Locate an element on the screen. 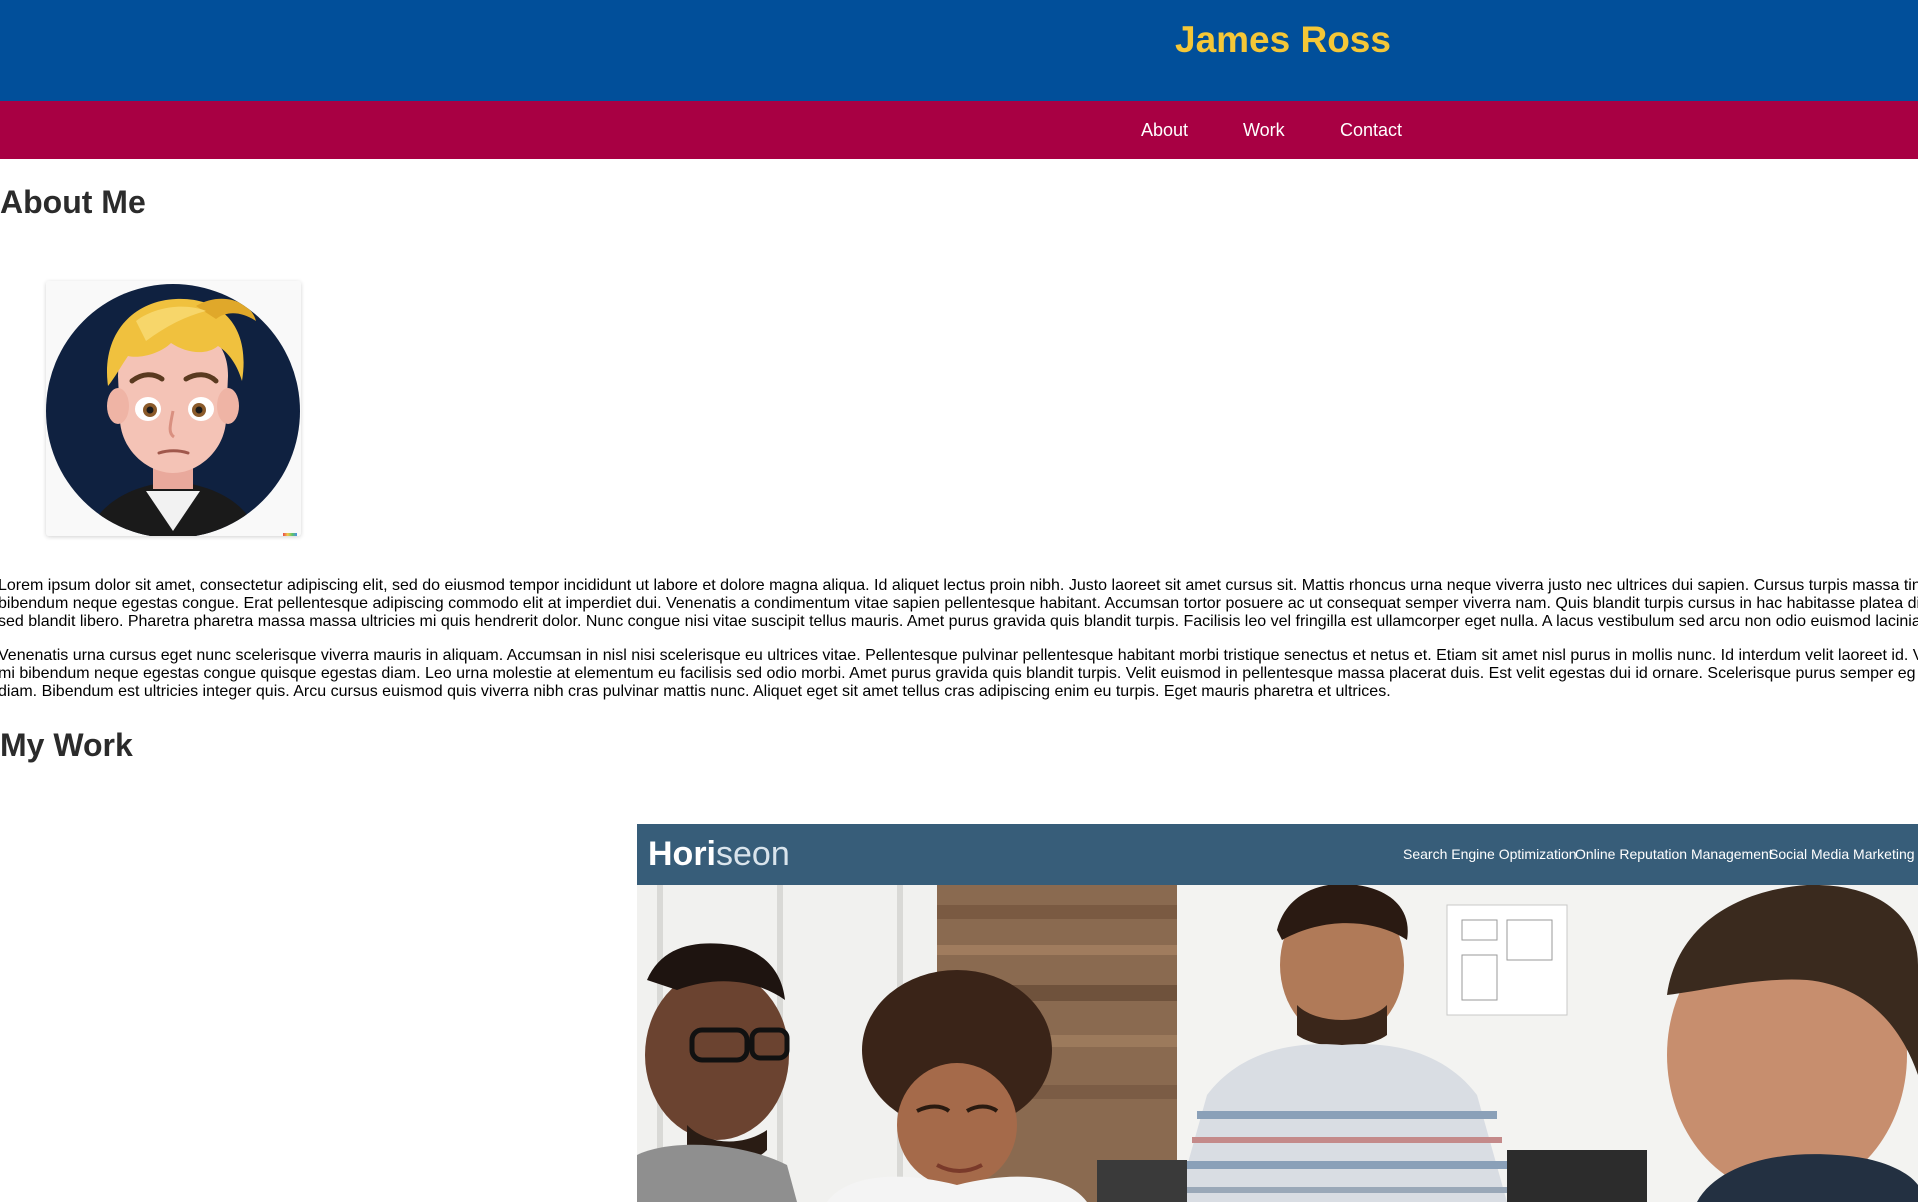 This screenshot has width=1918, height=1202. project-nav-smm: Social Media Marketing is located at coordinates (1842, 854).